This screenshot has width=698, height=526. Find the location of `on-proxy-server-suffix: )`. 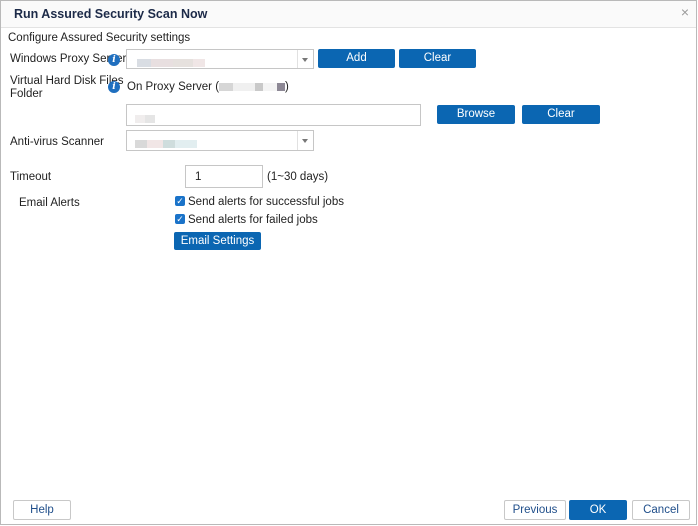

on-proxy-server-suffix: ) is located at coordinates (287, 87).